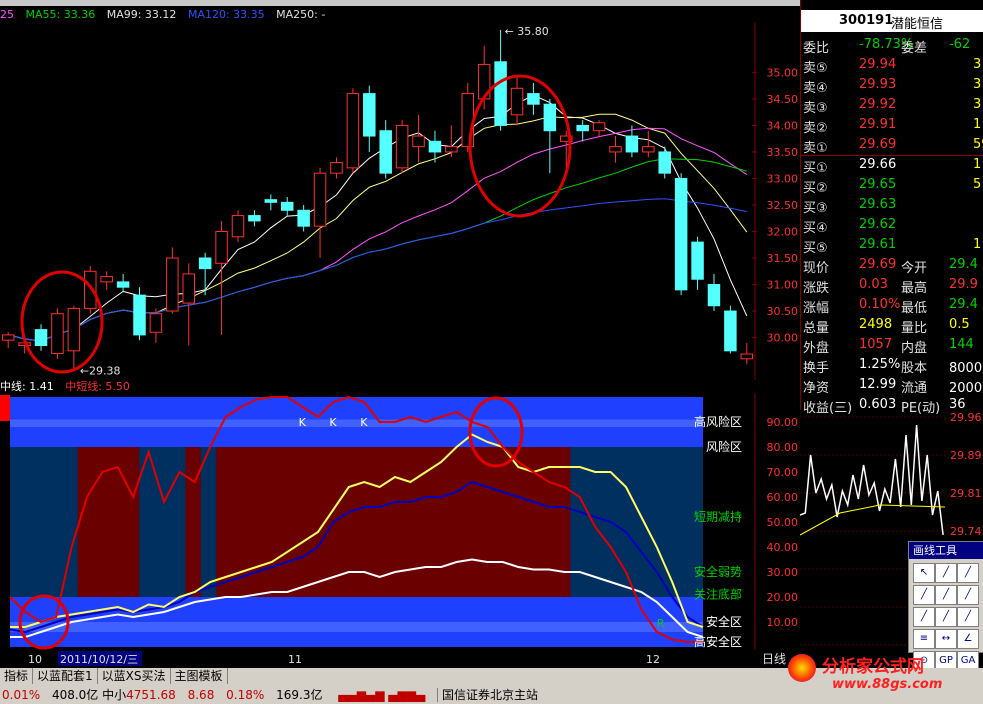  Describe the element at coordinates (527, 31) in the screenshot. I see `high-price-label: ← 35.80` at that location.